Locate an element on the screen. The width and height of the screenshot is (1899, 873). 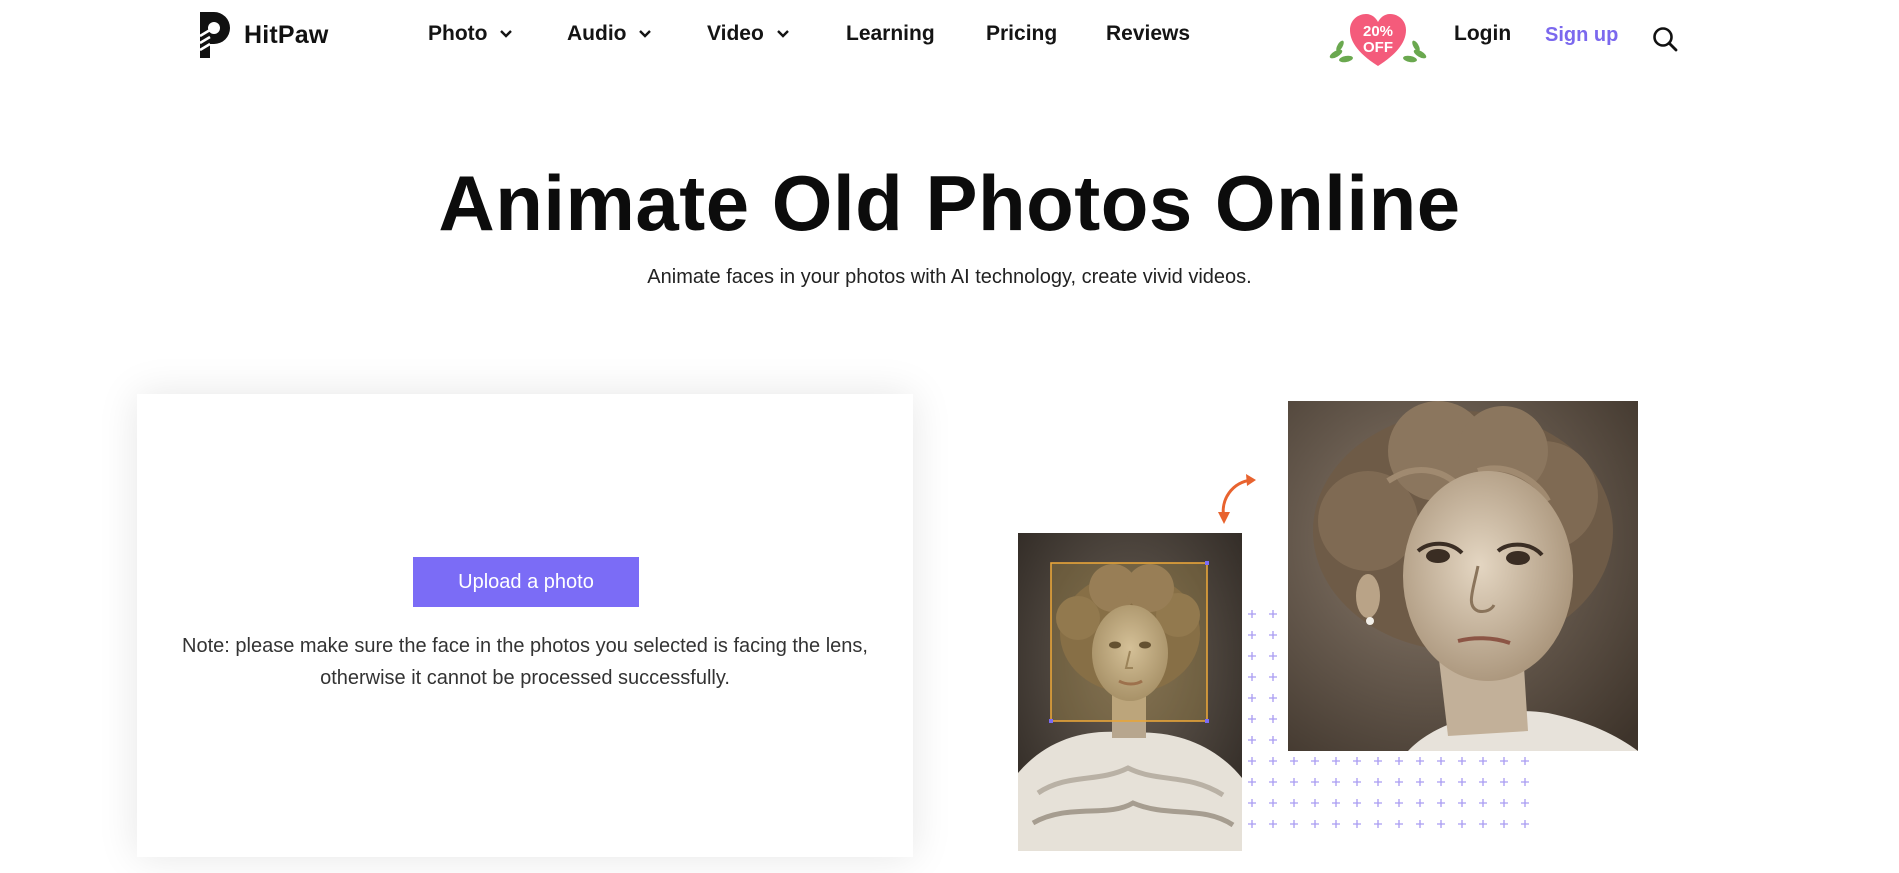
animated-portrait-image is located at coordinates (1463, 576).